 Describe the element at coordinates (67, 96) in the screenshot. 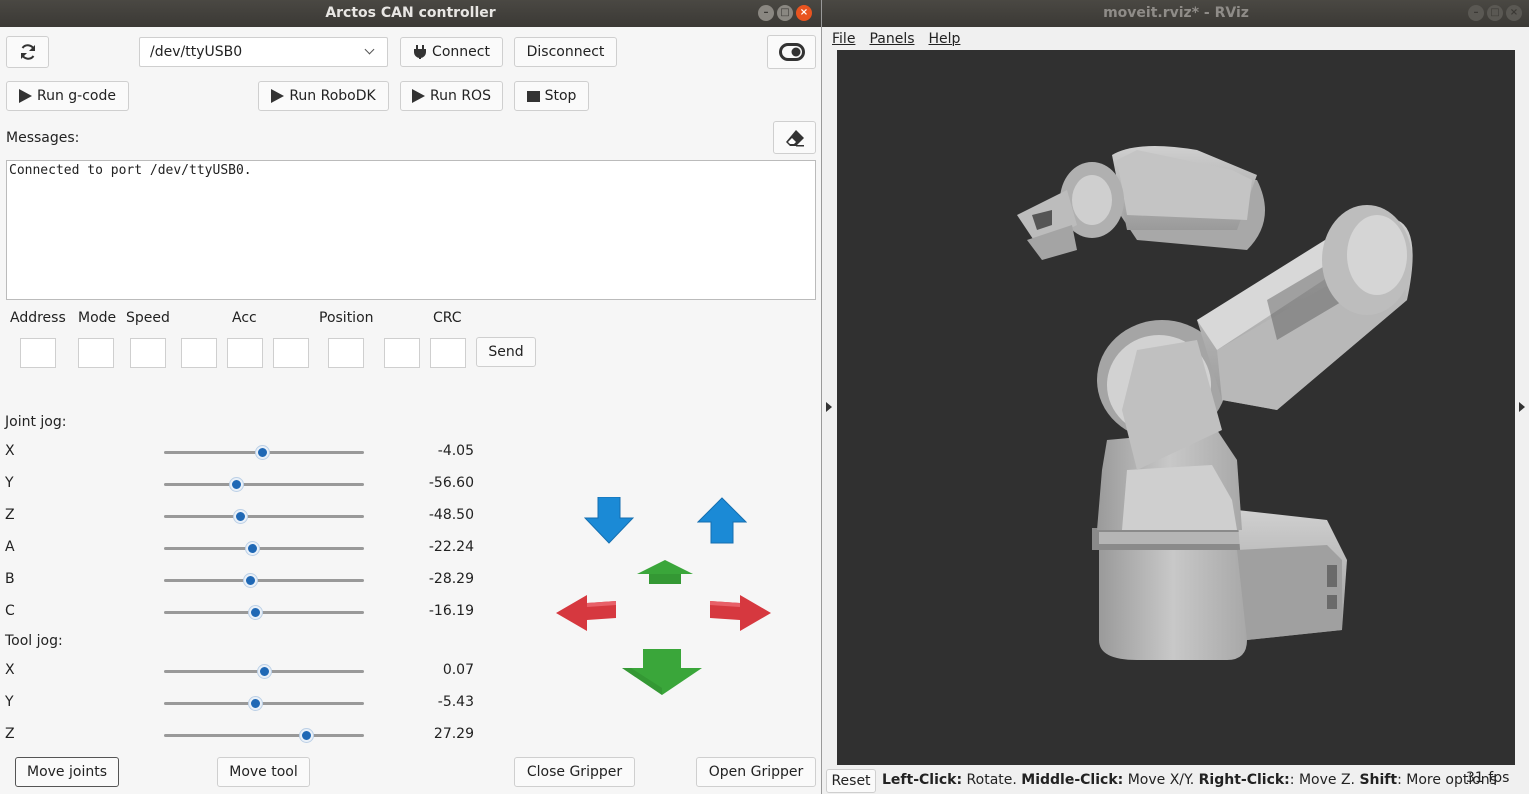

I see `run-gcode-button: Run g-code` at that location.